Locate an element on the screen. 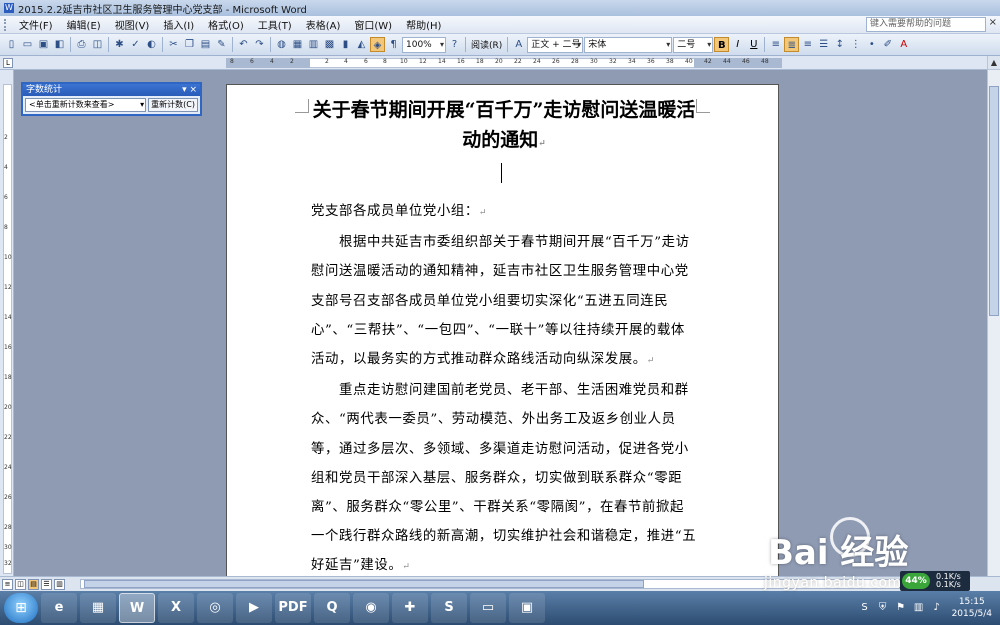  paste-icon: ▤ is located at coordinates (205, 44).